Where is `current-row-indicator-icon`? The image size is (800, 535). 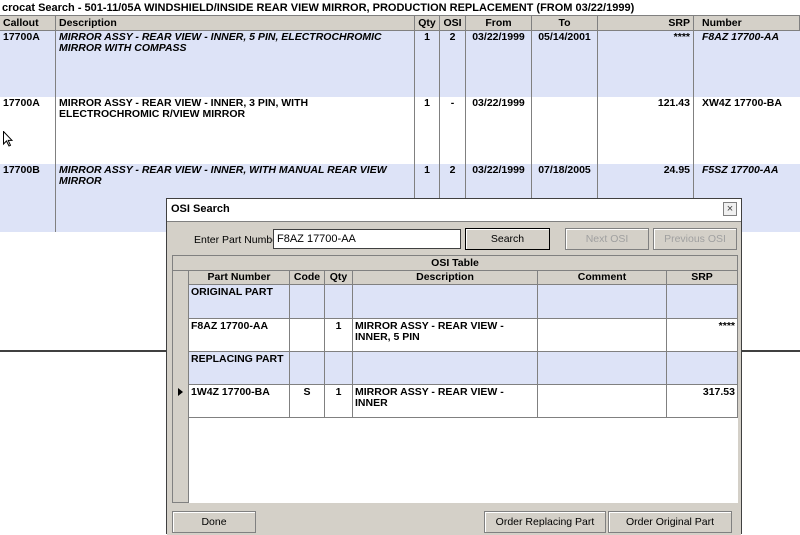 current-row-indicator-icon is located at coordinates (180, 392).